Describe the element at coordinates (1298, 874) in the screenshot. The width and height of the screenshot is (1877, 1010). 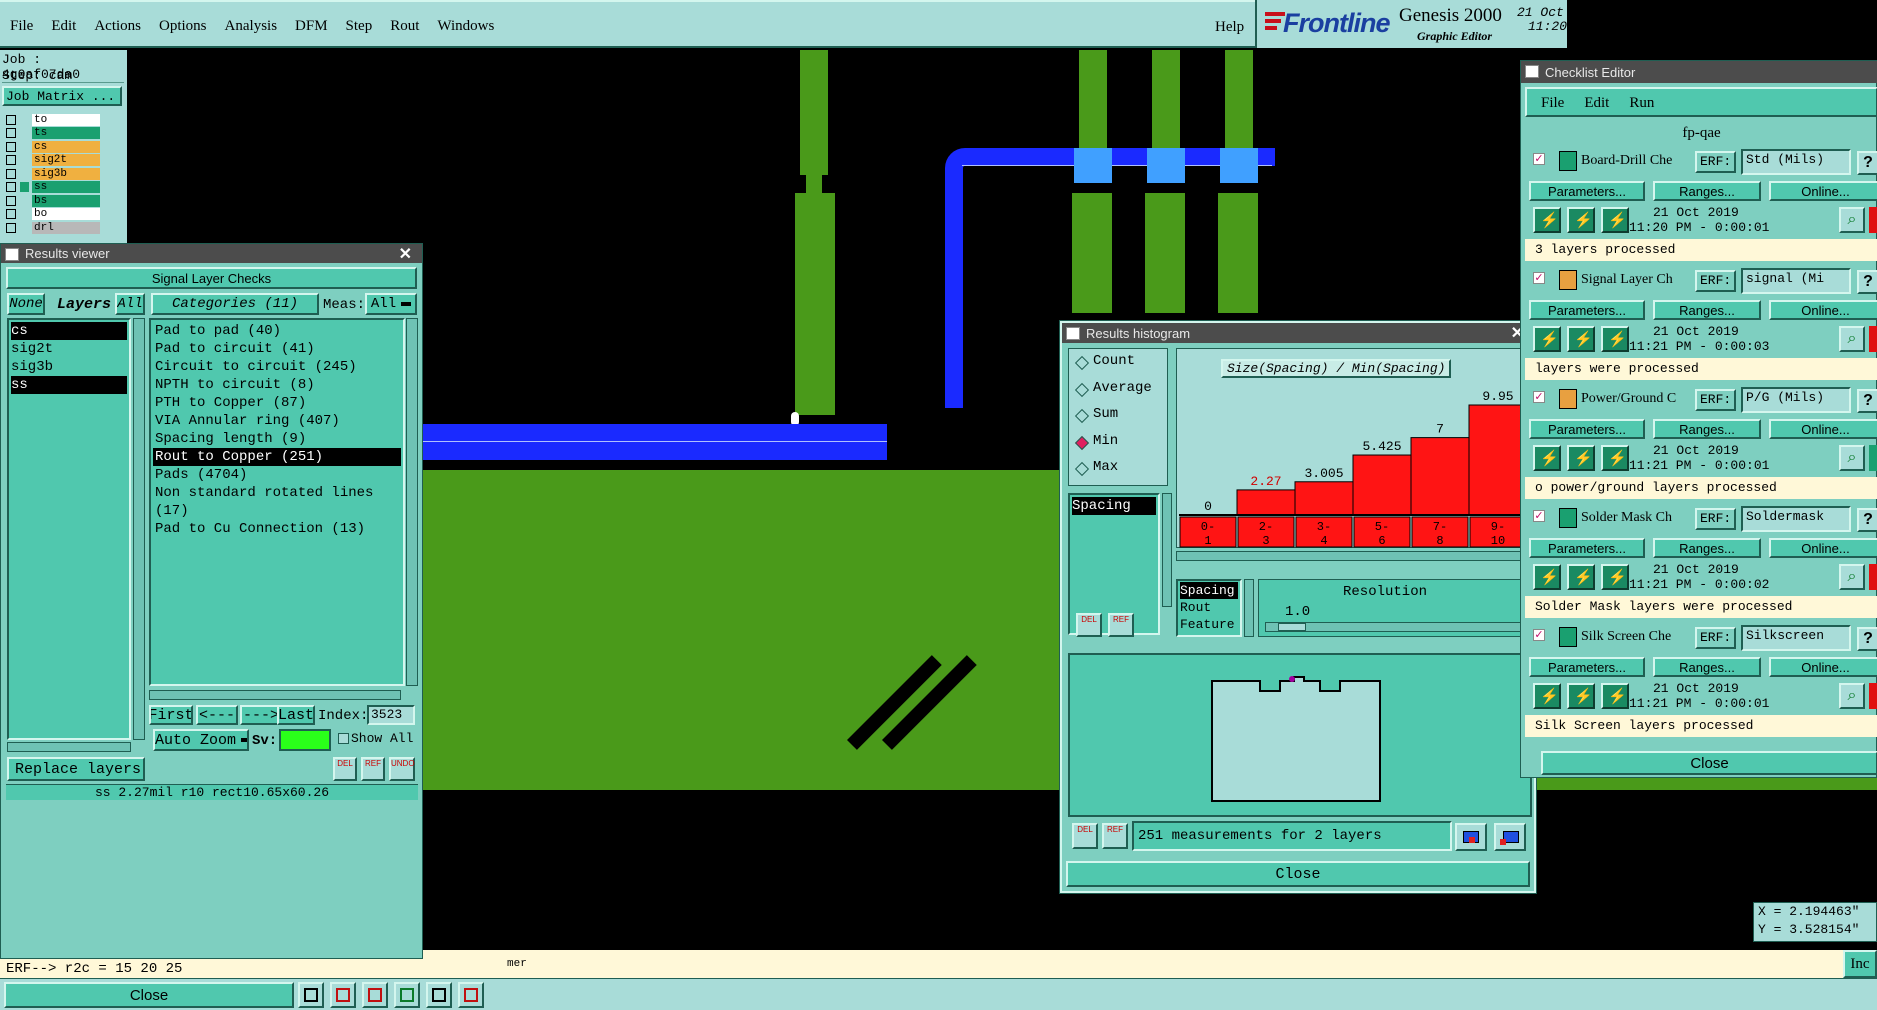
I see `histogram-close-button: Close` at that location.